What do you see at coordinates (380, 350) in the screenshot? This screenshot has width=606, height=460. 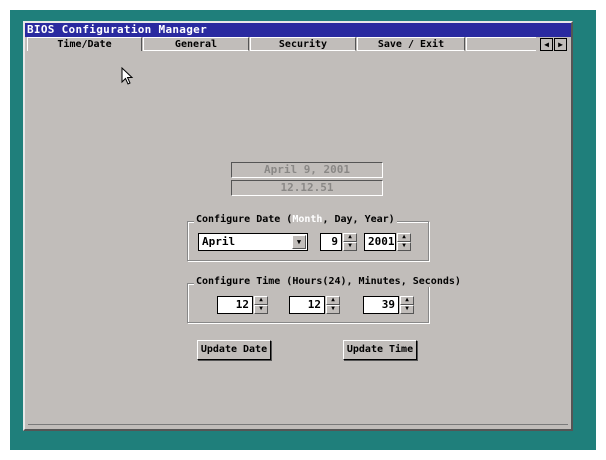 I see `update-time-button: Update Time` at bounding box center [380, 350].